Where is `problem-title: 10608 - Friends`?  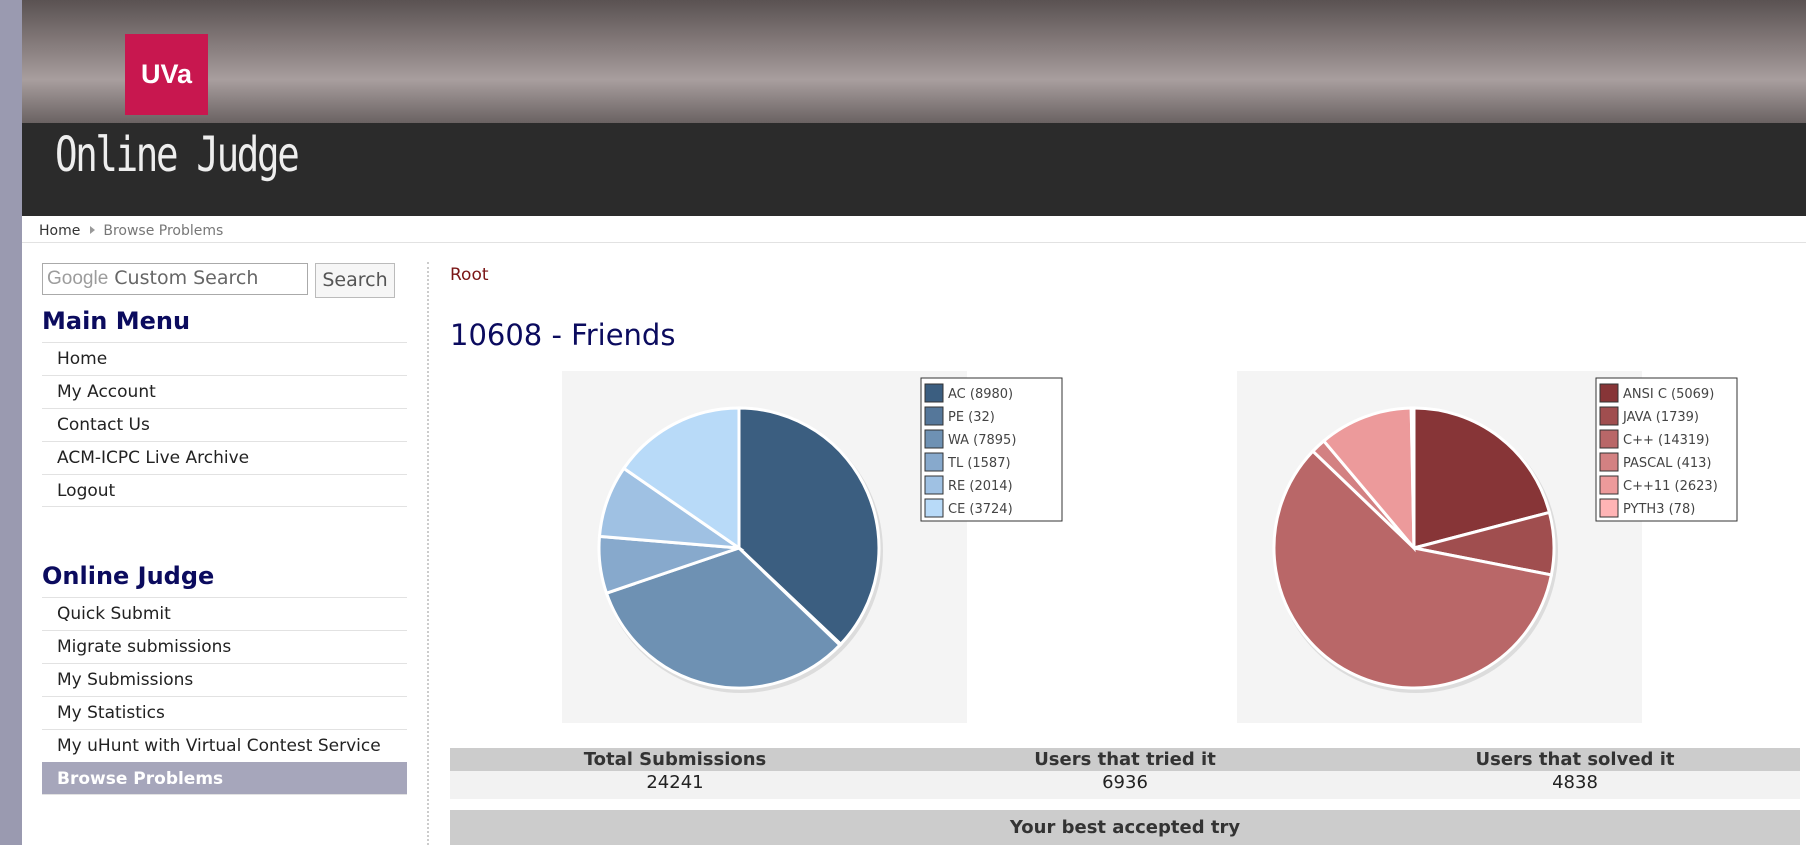 problem-title: 10608 - Friends is located at coordinates (563, 335).